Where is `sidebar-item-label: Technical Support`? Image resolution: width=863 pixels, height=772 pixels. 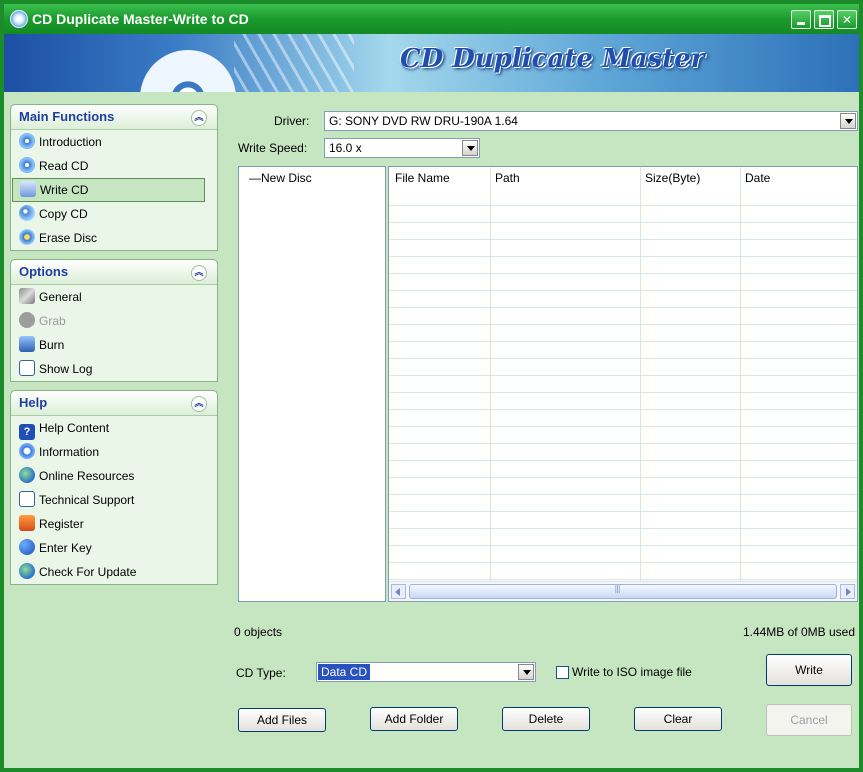
sidebar-item-label: Technical Support is located at coordinates (87, 500).